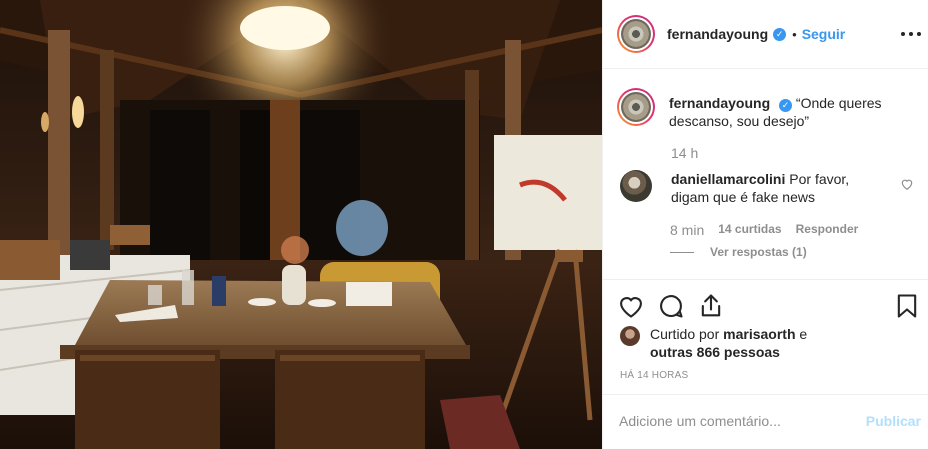  I want to click on caption-timestamp: 14 h, so click(684, 153).